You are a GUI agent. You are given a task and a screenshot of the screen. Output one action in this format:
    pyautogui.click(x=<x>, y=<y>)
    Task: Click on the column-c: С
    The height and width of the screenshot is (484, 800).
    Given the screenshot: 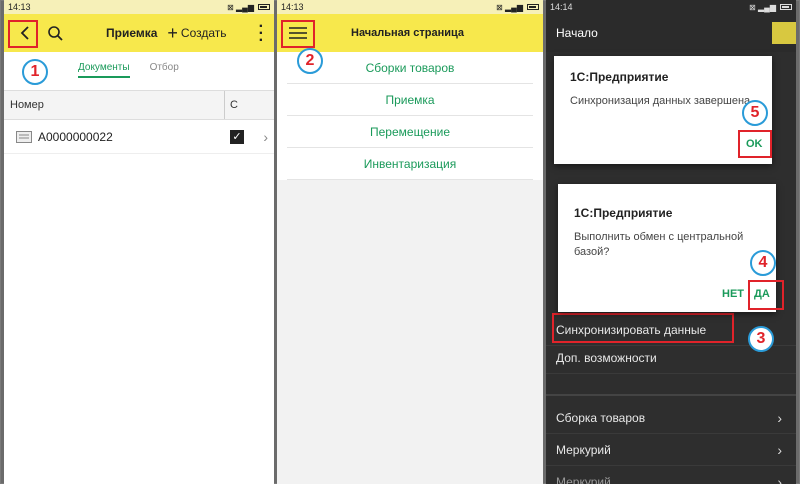 What is the action you would take?
    pyautogui.click(x=234, y=105)
    